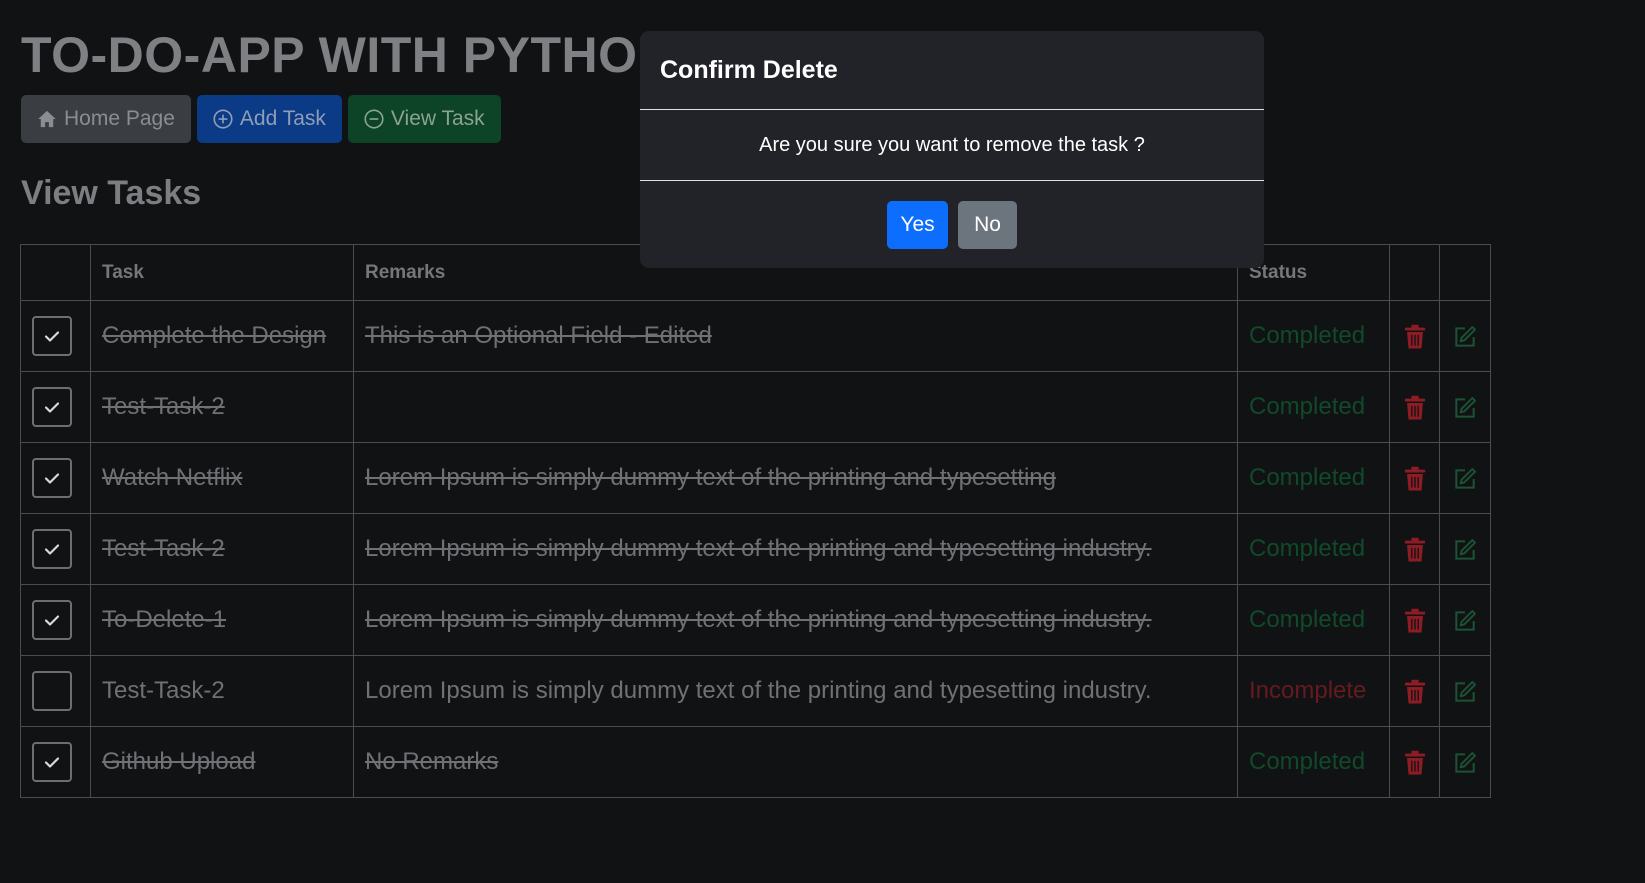 This screenshot has height=883, width=1645. Describe the element at coordinates (222, 620) in the screenshot. I see `task-name: To-Delete-1` at that location.